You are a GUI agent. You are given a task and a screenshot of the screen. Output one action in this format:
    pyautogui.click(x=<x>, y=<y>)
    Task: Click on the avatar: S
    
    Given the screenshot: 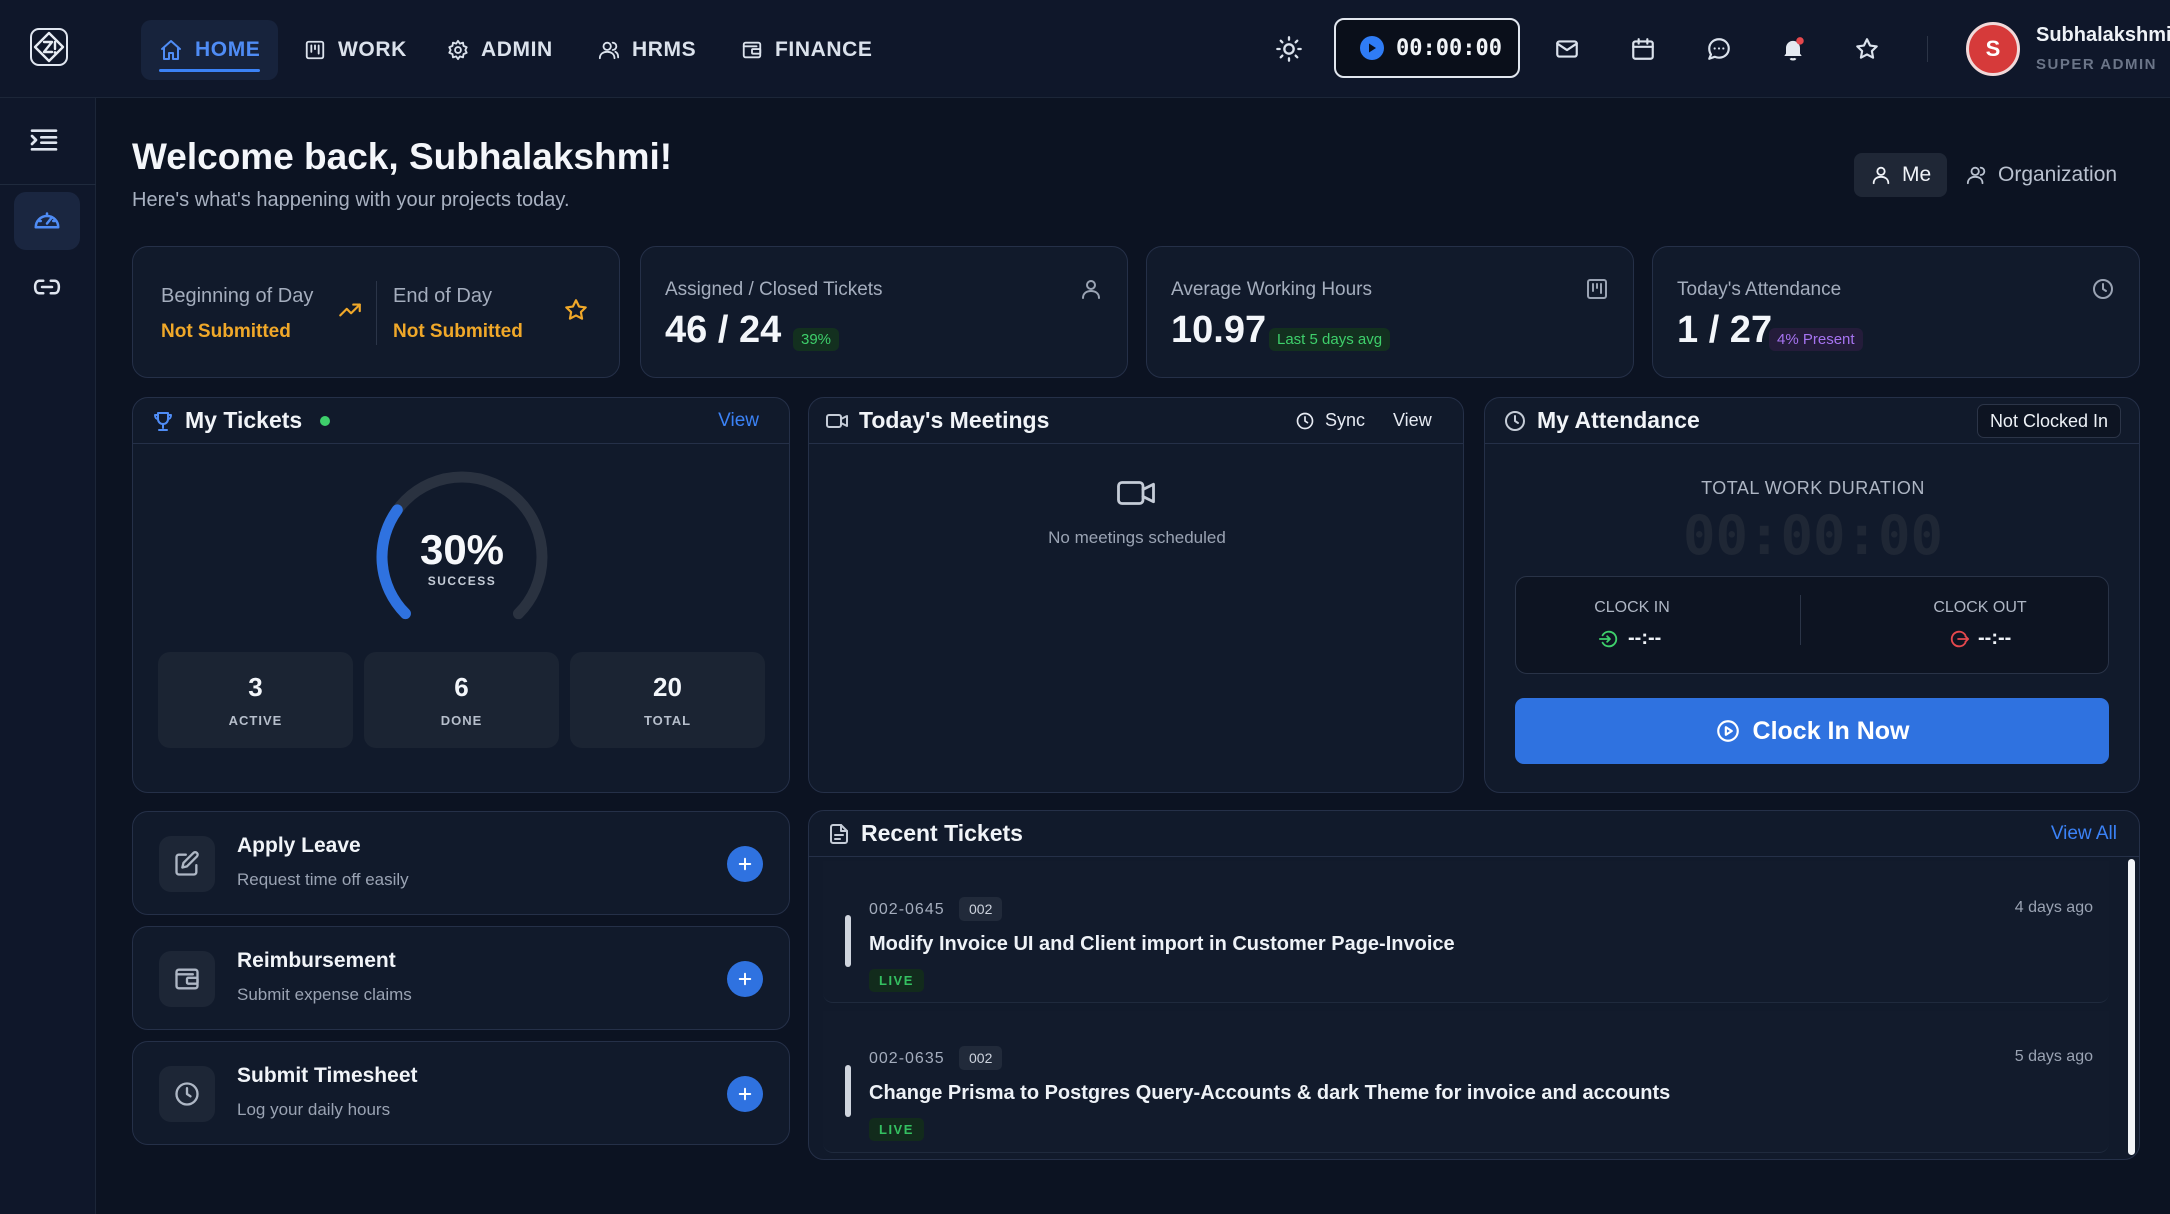 What is the action you would take?
    pyautogui.click(x=1993, y=49)
    